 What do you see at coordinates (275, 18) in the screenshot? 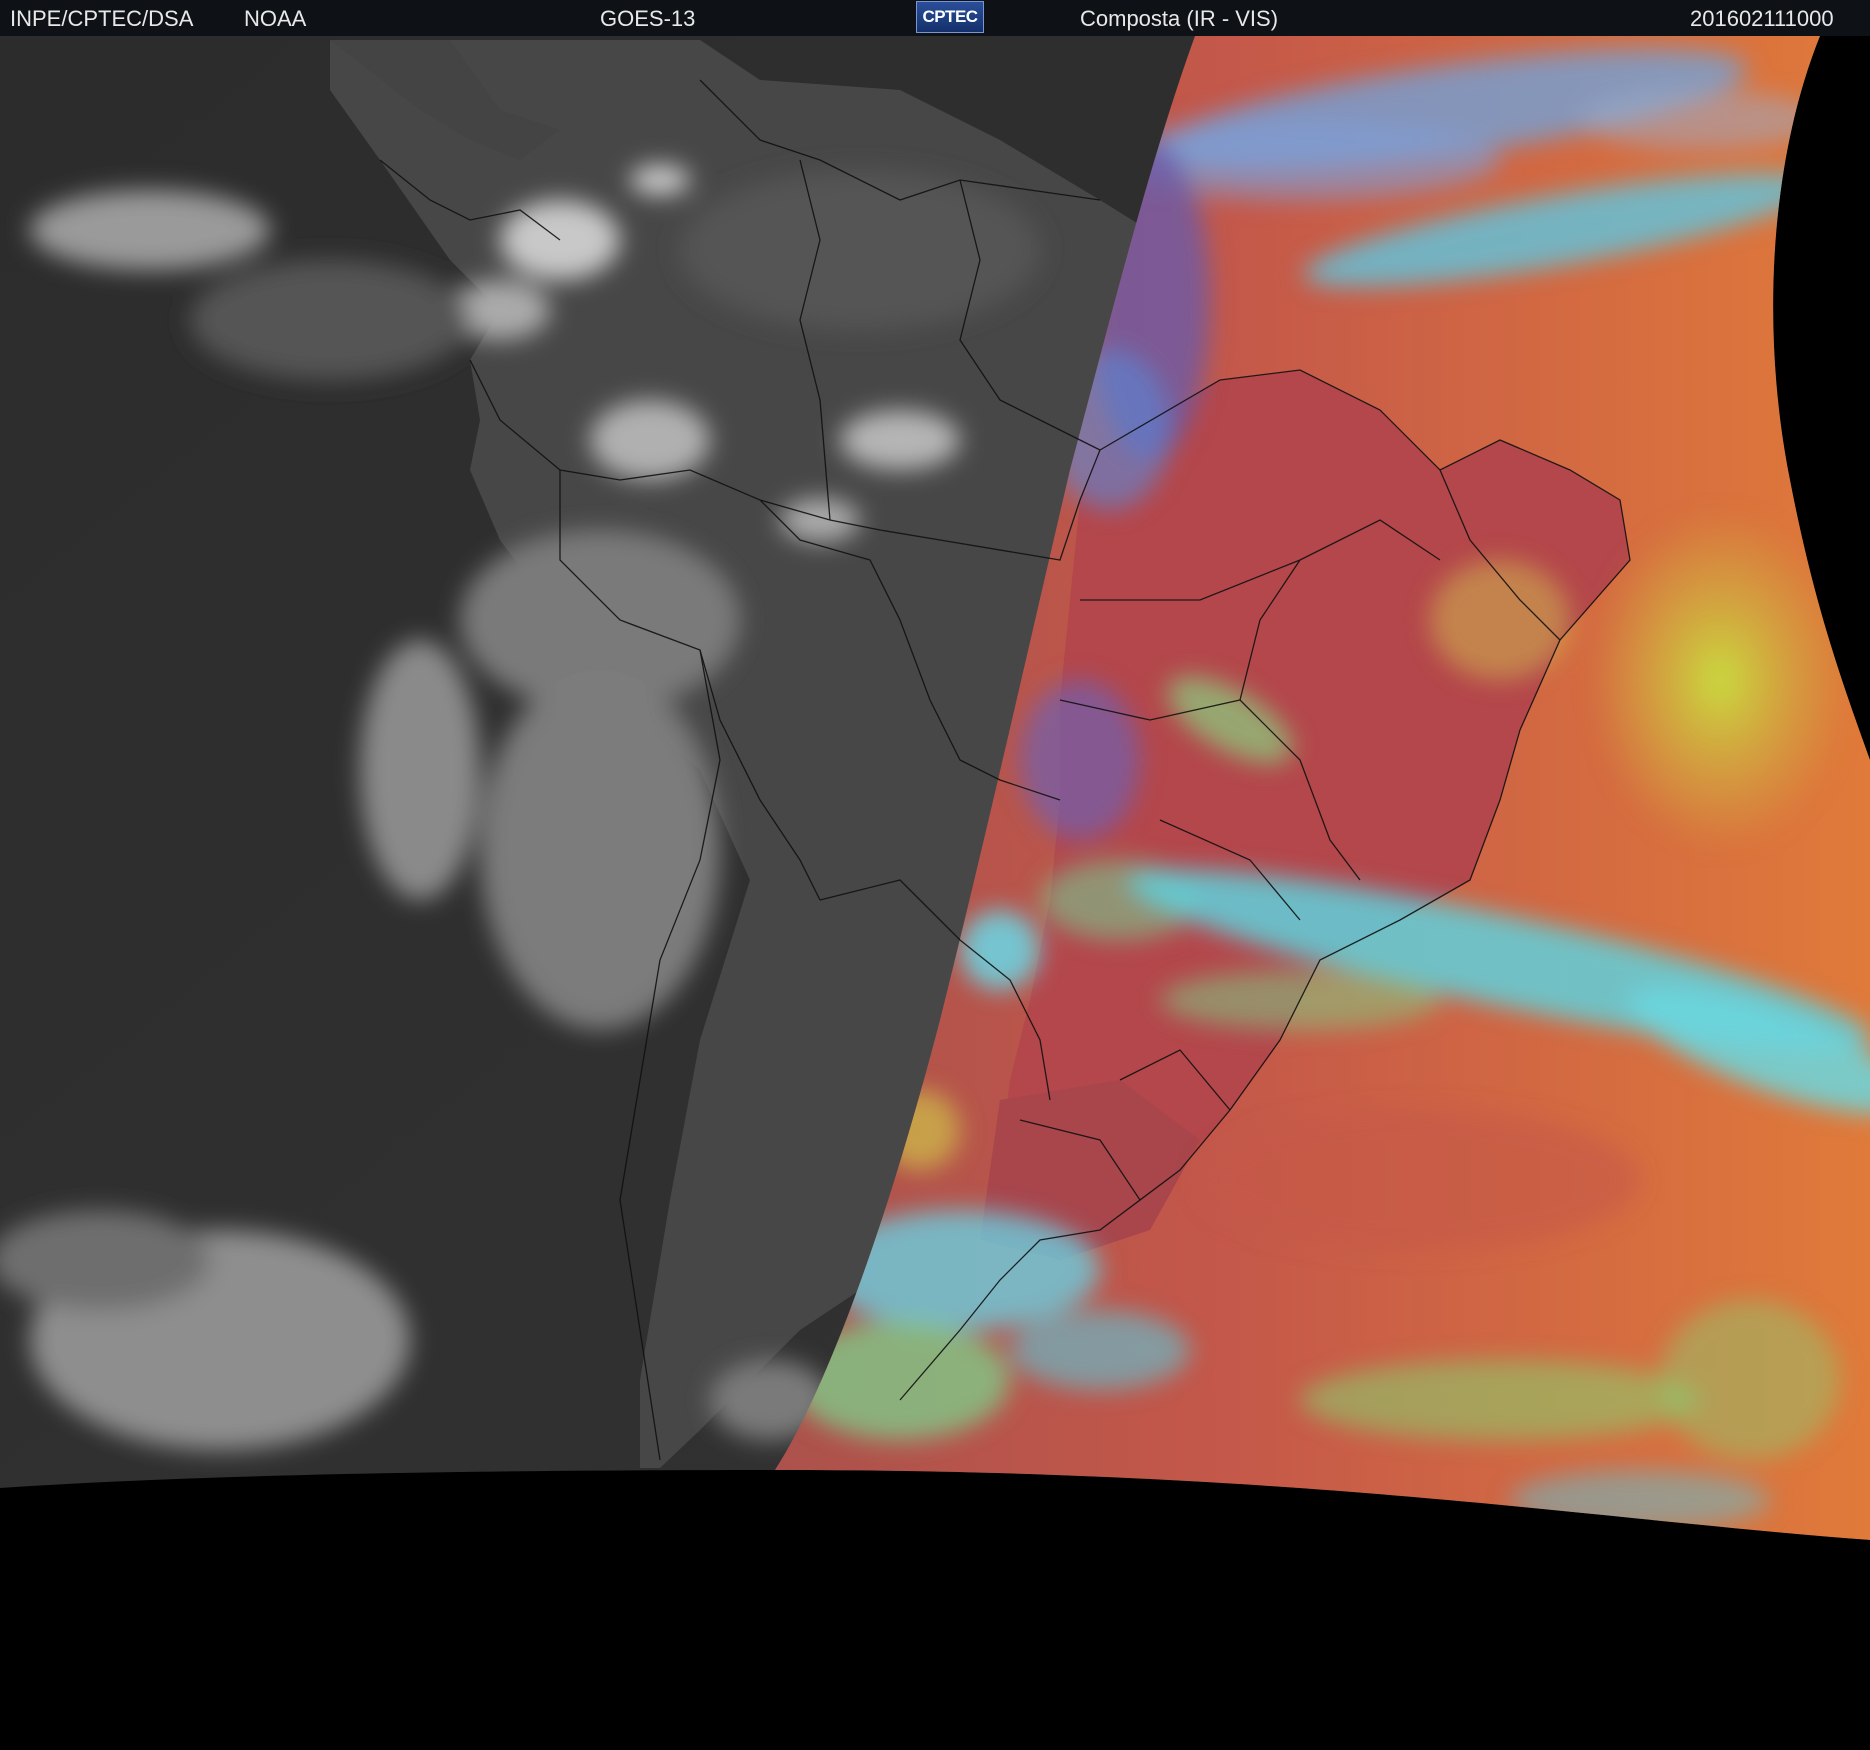
I see `partner-label: NOAA` at bounding box center [275, 18].